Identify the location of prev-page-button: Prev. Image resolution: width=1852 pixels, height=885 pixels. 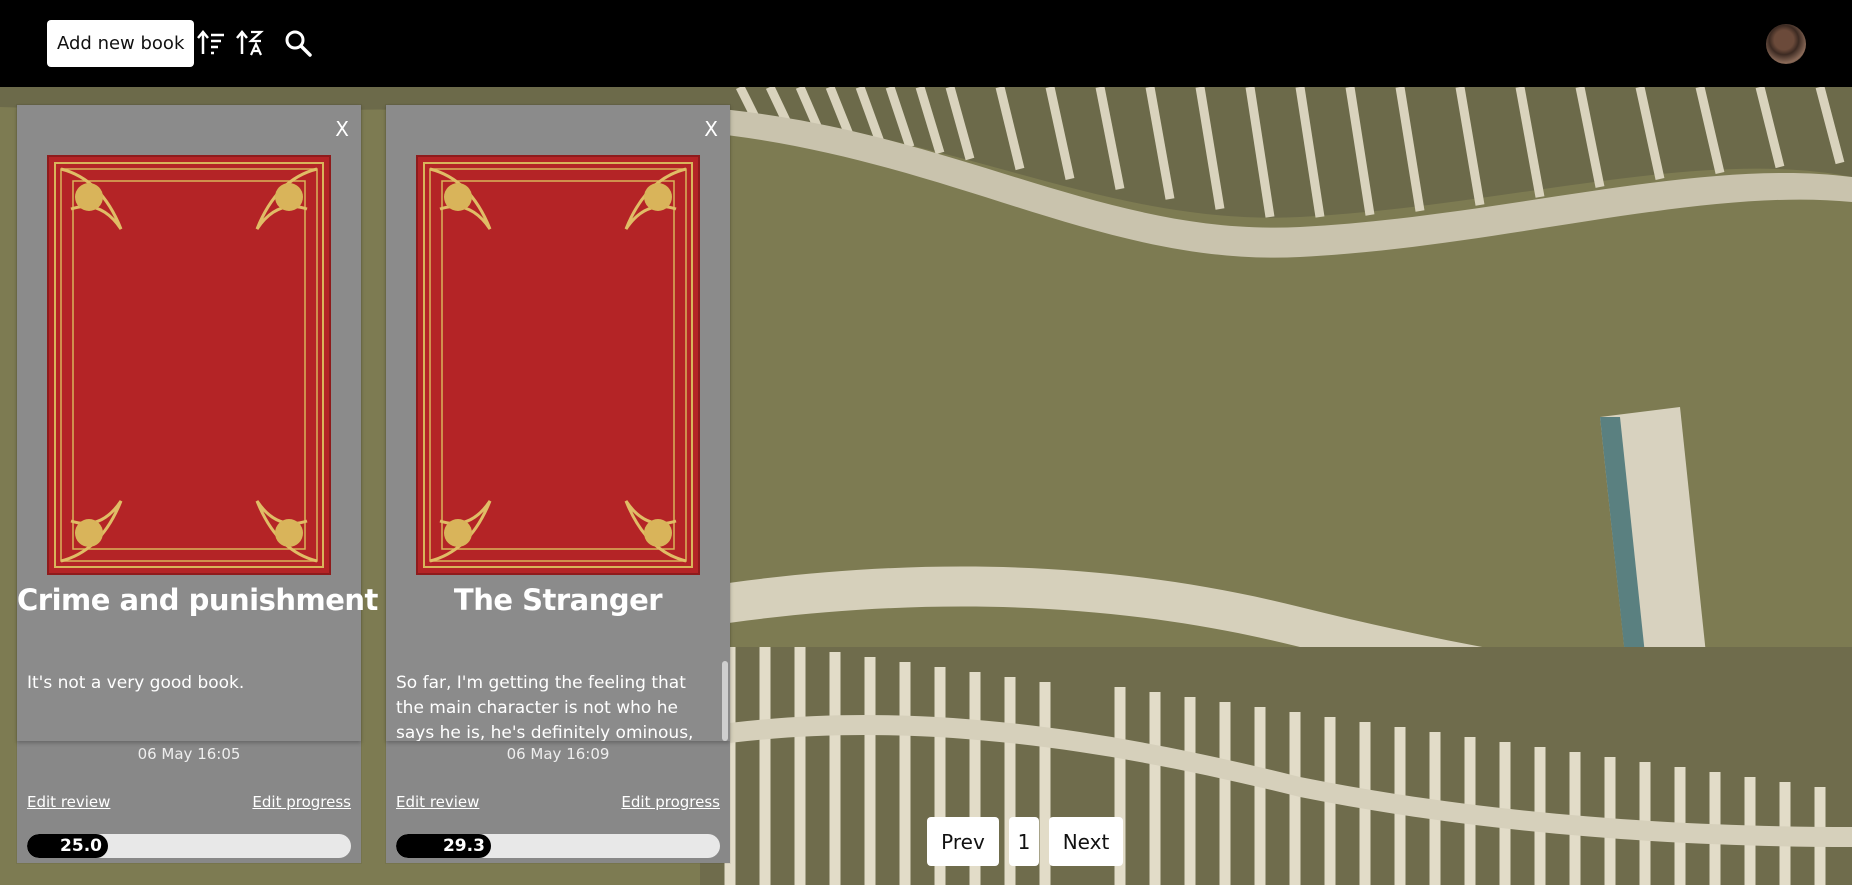
(963, 841).